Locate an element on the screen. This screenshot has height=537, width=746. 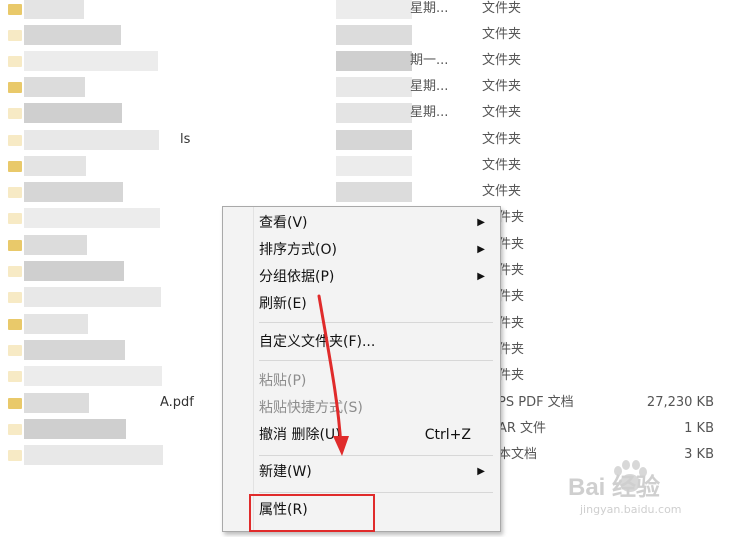
watermark-text: Bai 经验 is located at coordinates (614, 487).